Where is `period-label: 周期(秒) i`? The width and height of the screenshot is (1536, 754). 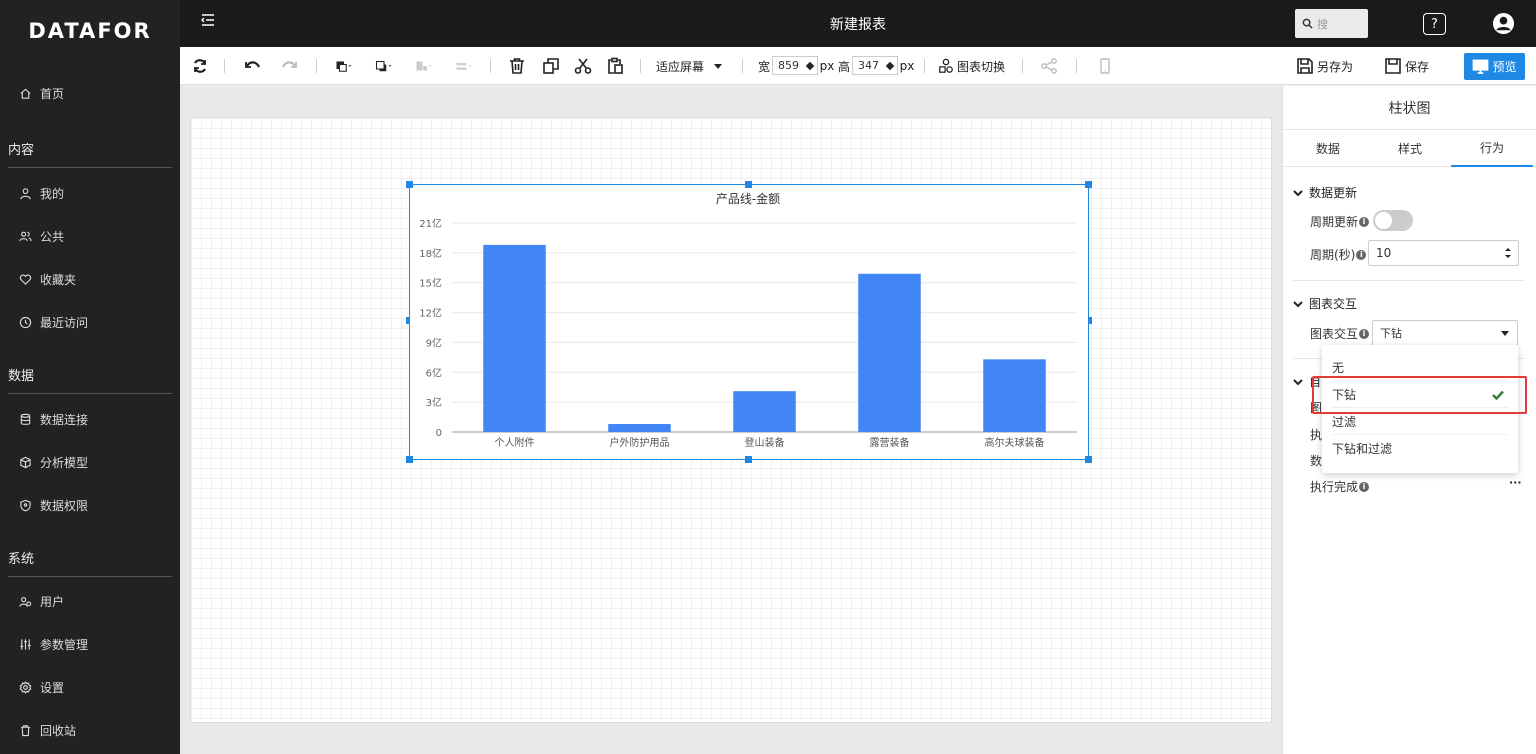
period-label: 周期(秒) i is located at coordinates (1338, 254).